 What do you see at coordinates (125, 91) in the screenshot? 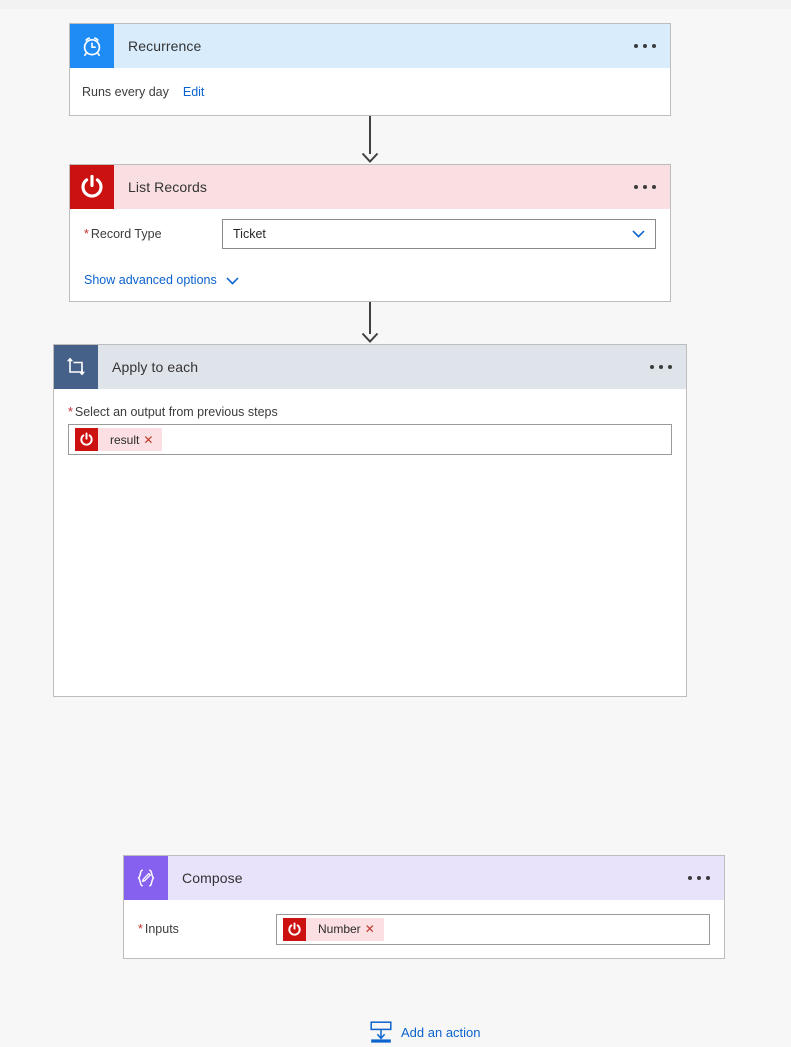
I see `recurrence-summary-text: Runs every day` at bounding box center [125, 91].